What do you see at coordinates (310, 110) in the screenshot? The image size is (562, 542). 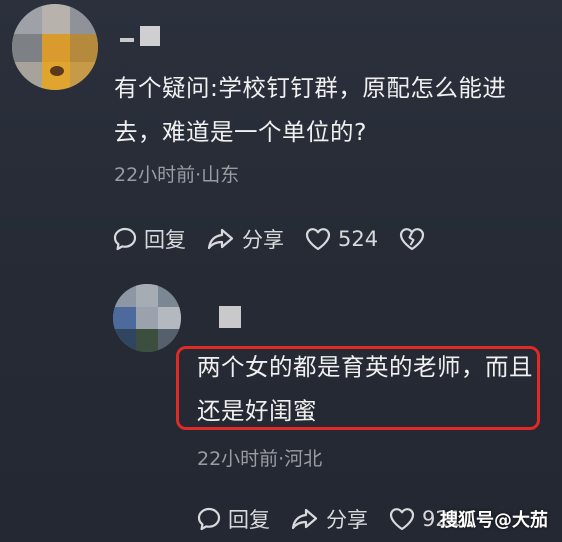 I see `comment-text: 有个疑问:学校钉钉群，原配怎么能进去，难道是一个单位的?` at bounding box center [310, 110].